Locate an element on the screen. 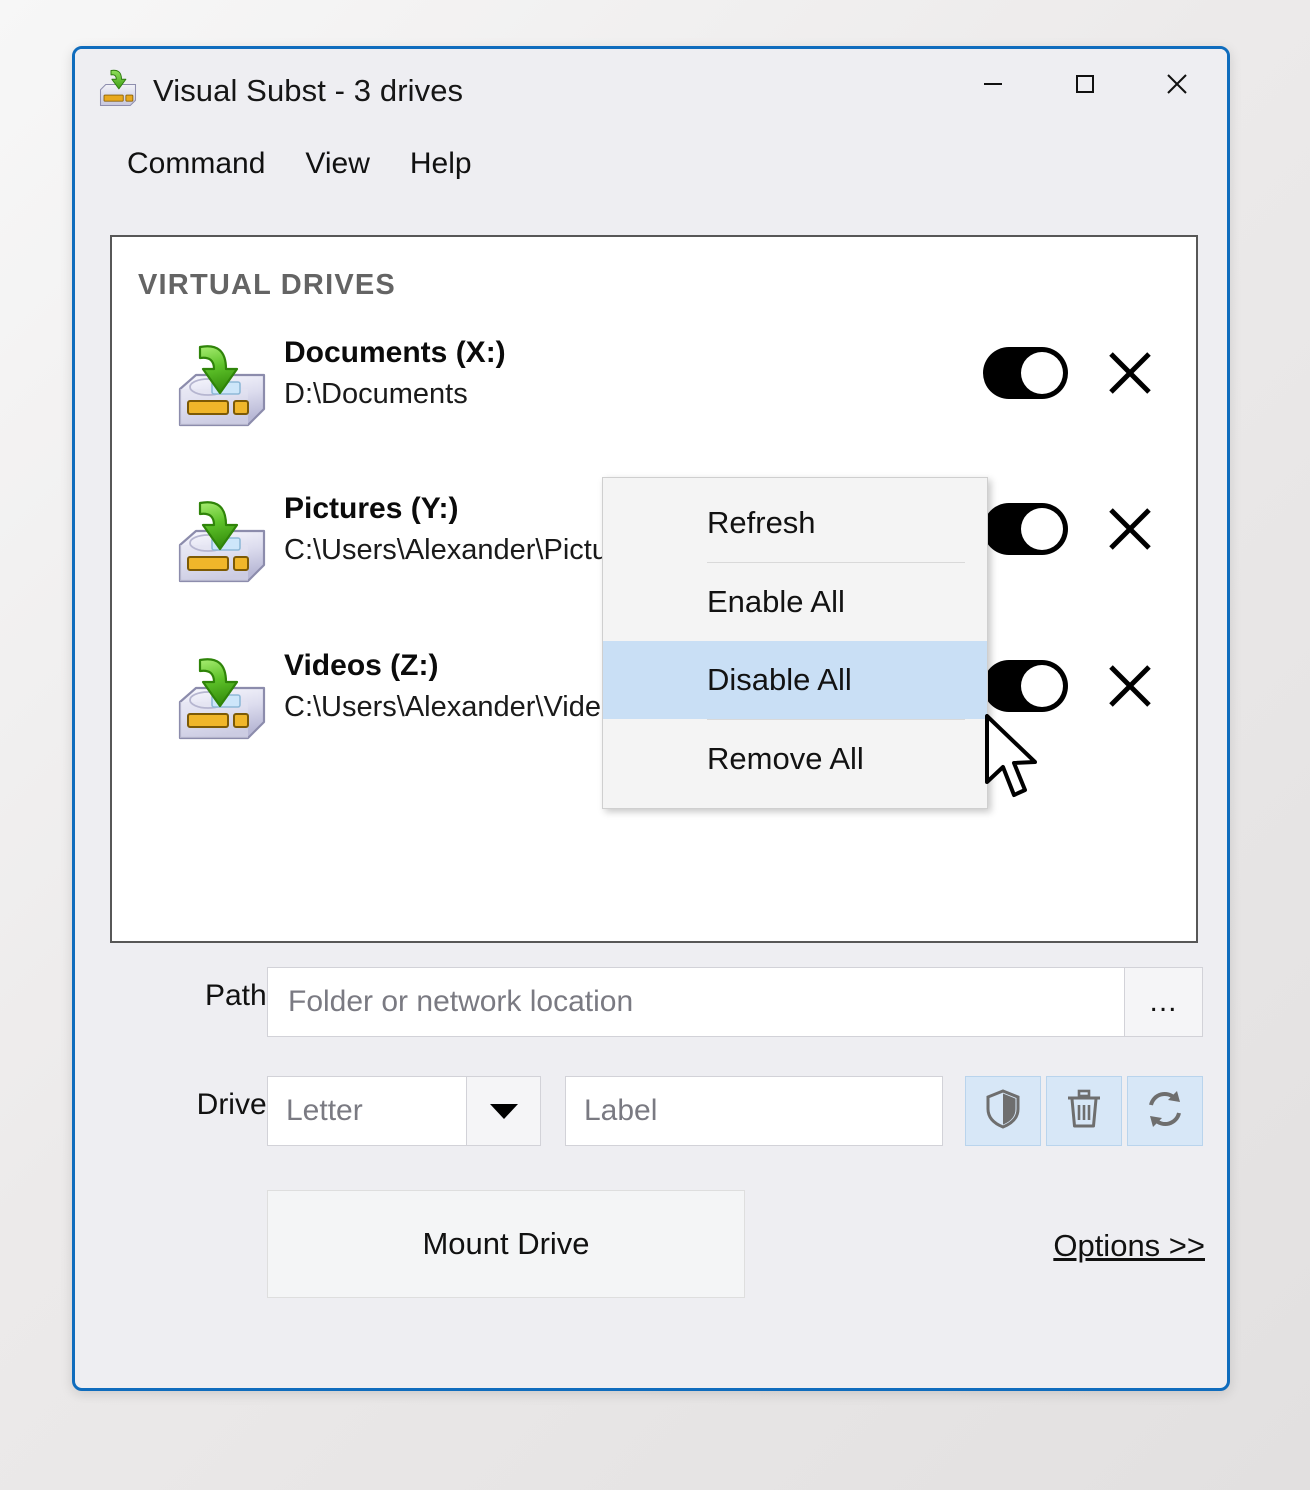  menu-item-command: Command is located at coordinates (196, 164).